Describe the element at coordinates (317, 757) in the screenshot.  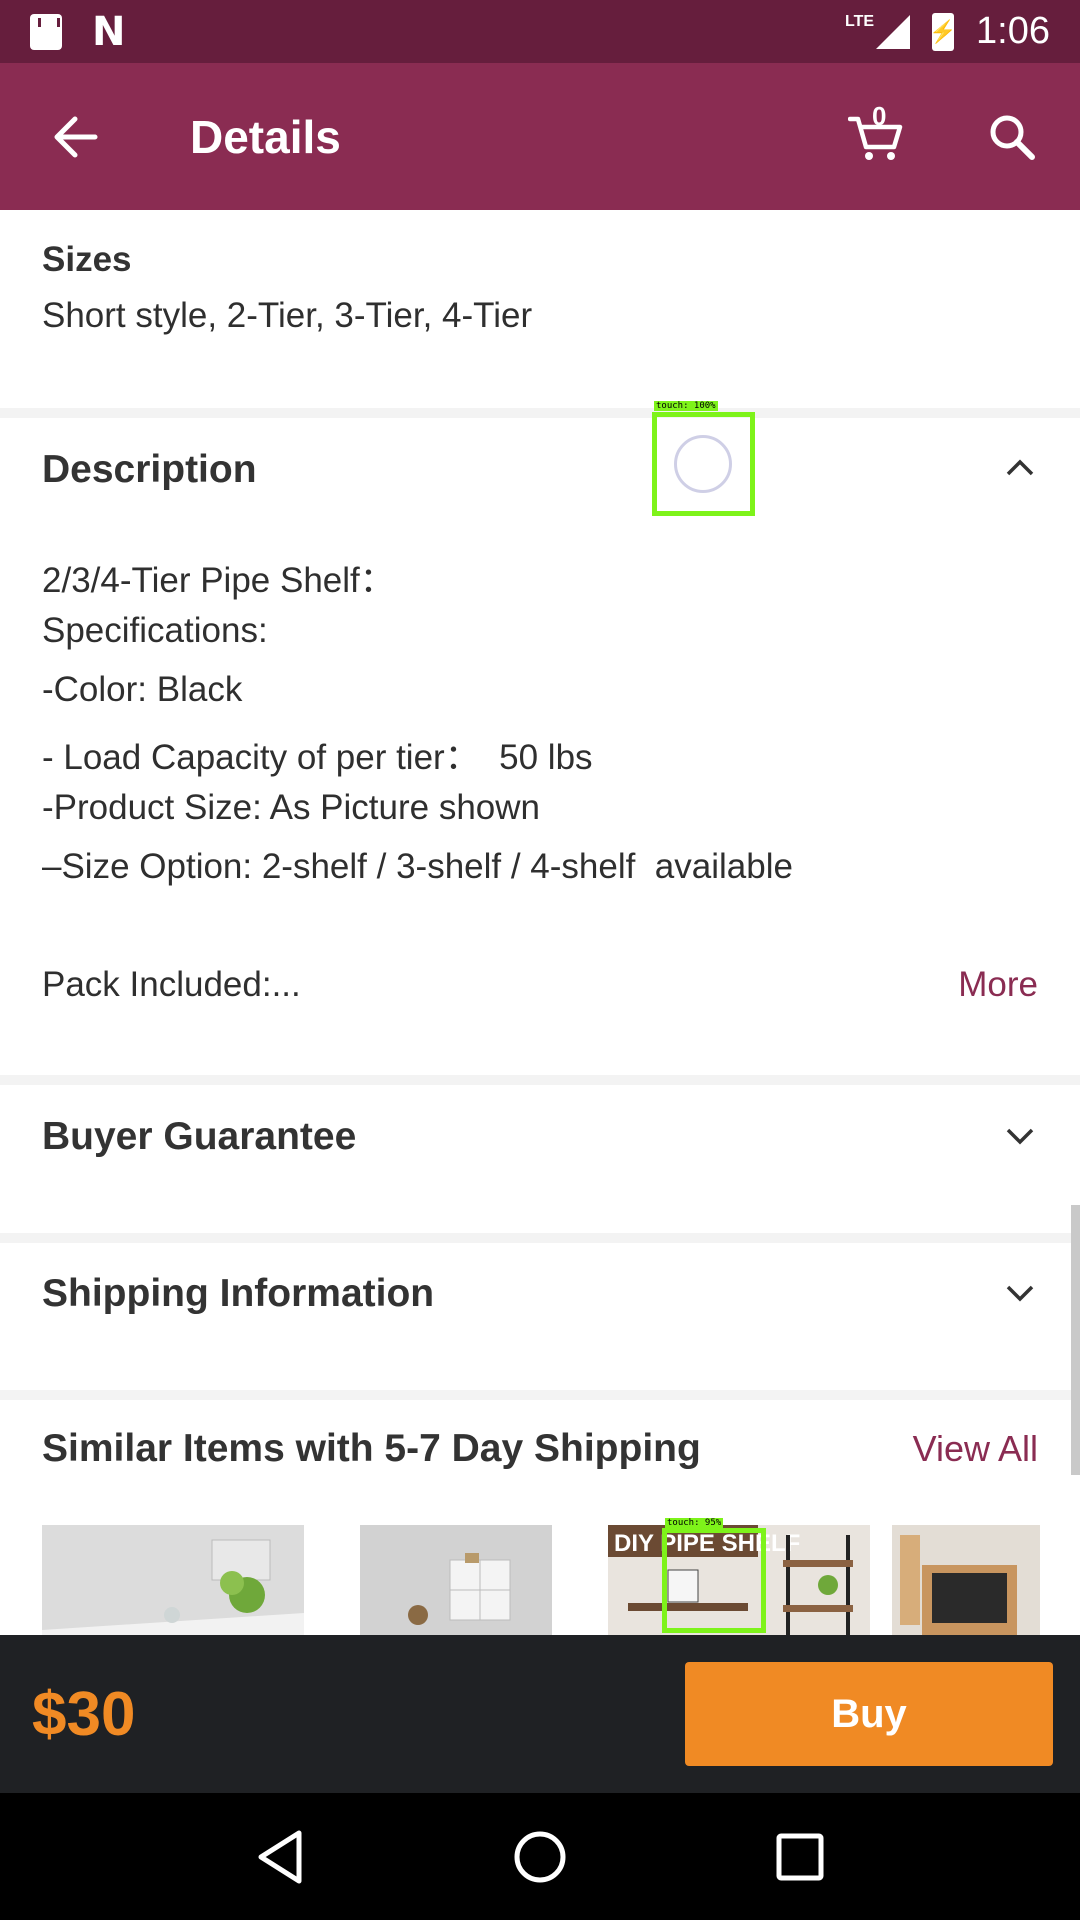
I see `description-line: - Load Capacity of per tier： 50 lbs` at that location.